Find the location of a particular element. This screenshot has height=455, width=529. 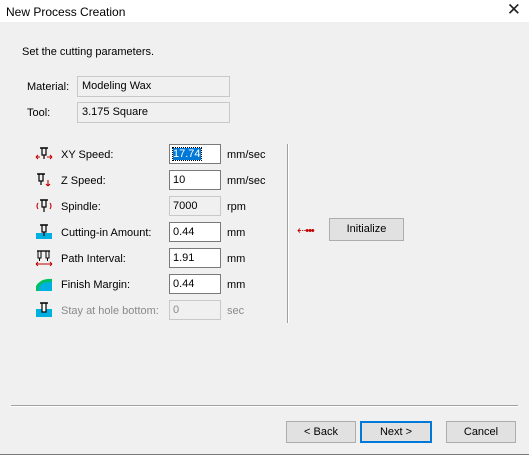

footer-divider is located at coordinates (264, 406).